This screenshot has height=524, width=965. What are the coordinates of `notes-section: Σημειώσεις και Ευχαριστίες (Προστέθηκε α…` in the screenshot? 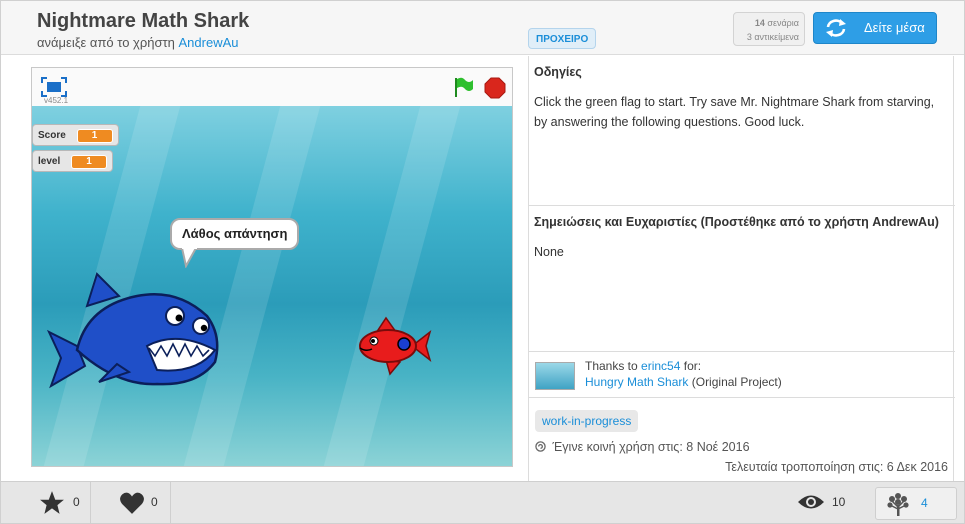 It's located at (742, 279).